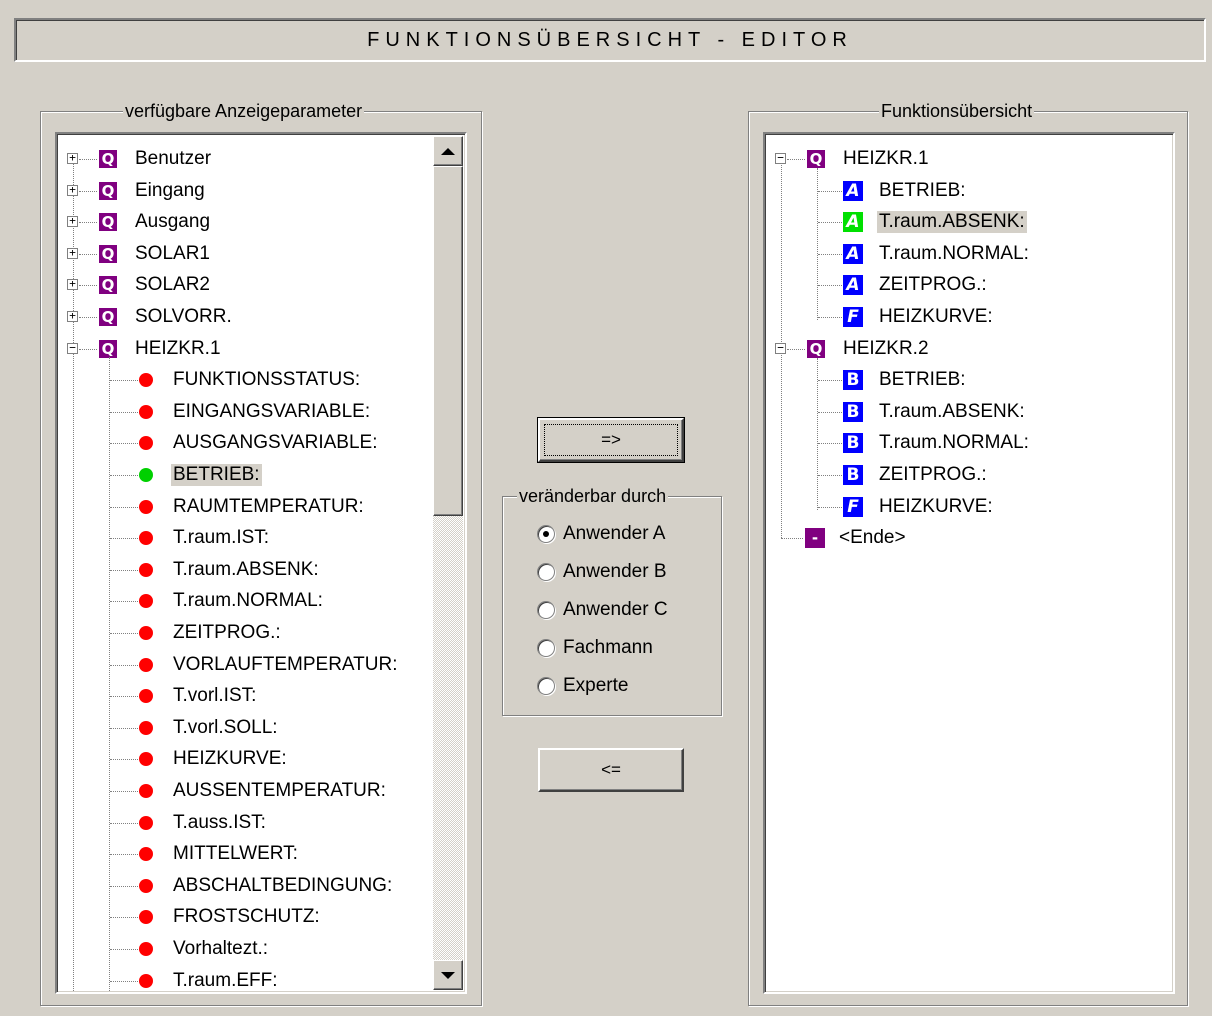 The height and width of the screenshot is (1016, 1212). I want to click on tree-param-row: B T.raum.NORMAL:, so click(965, 443).